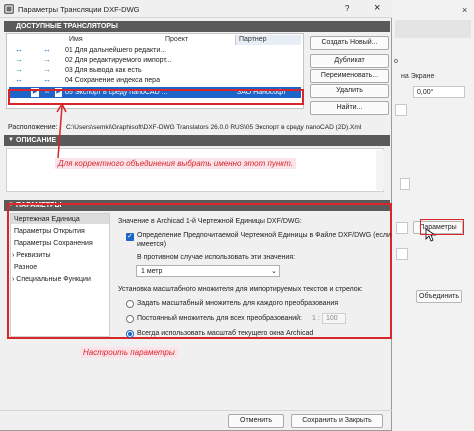  What do you see at coordinates (67, 26) in the screenshot?
I see `section-title: ДОСТУПНЫЕ ТРАНСЛЯТОРЫ` at bounding box center [67, 26].